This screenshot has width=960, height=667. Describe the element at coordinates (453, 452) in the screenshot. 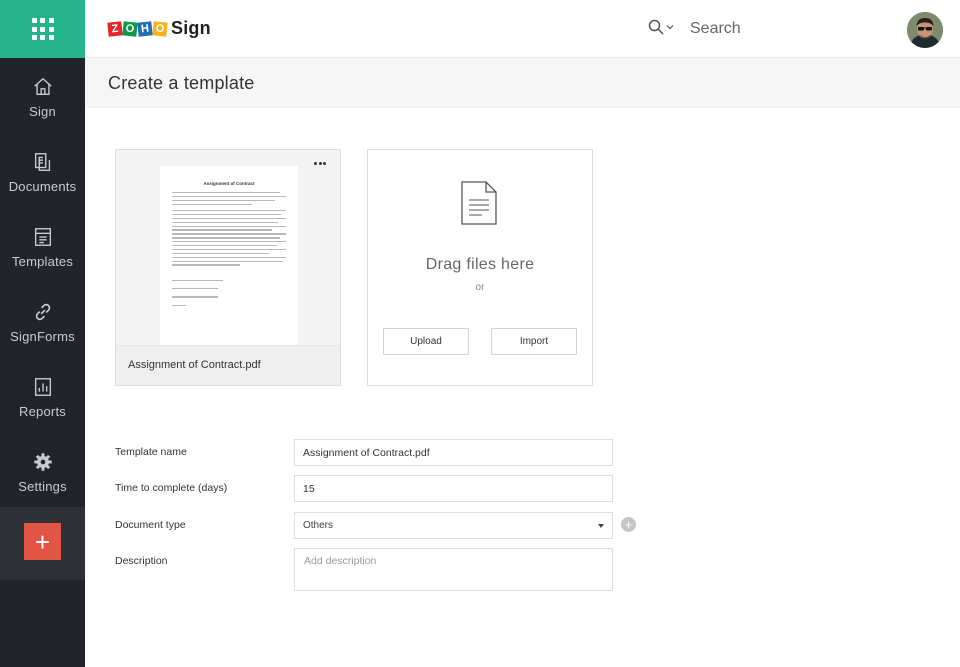

I see `template-name-input` at that location.